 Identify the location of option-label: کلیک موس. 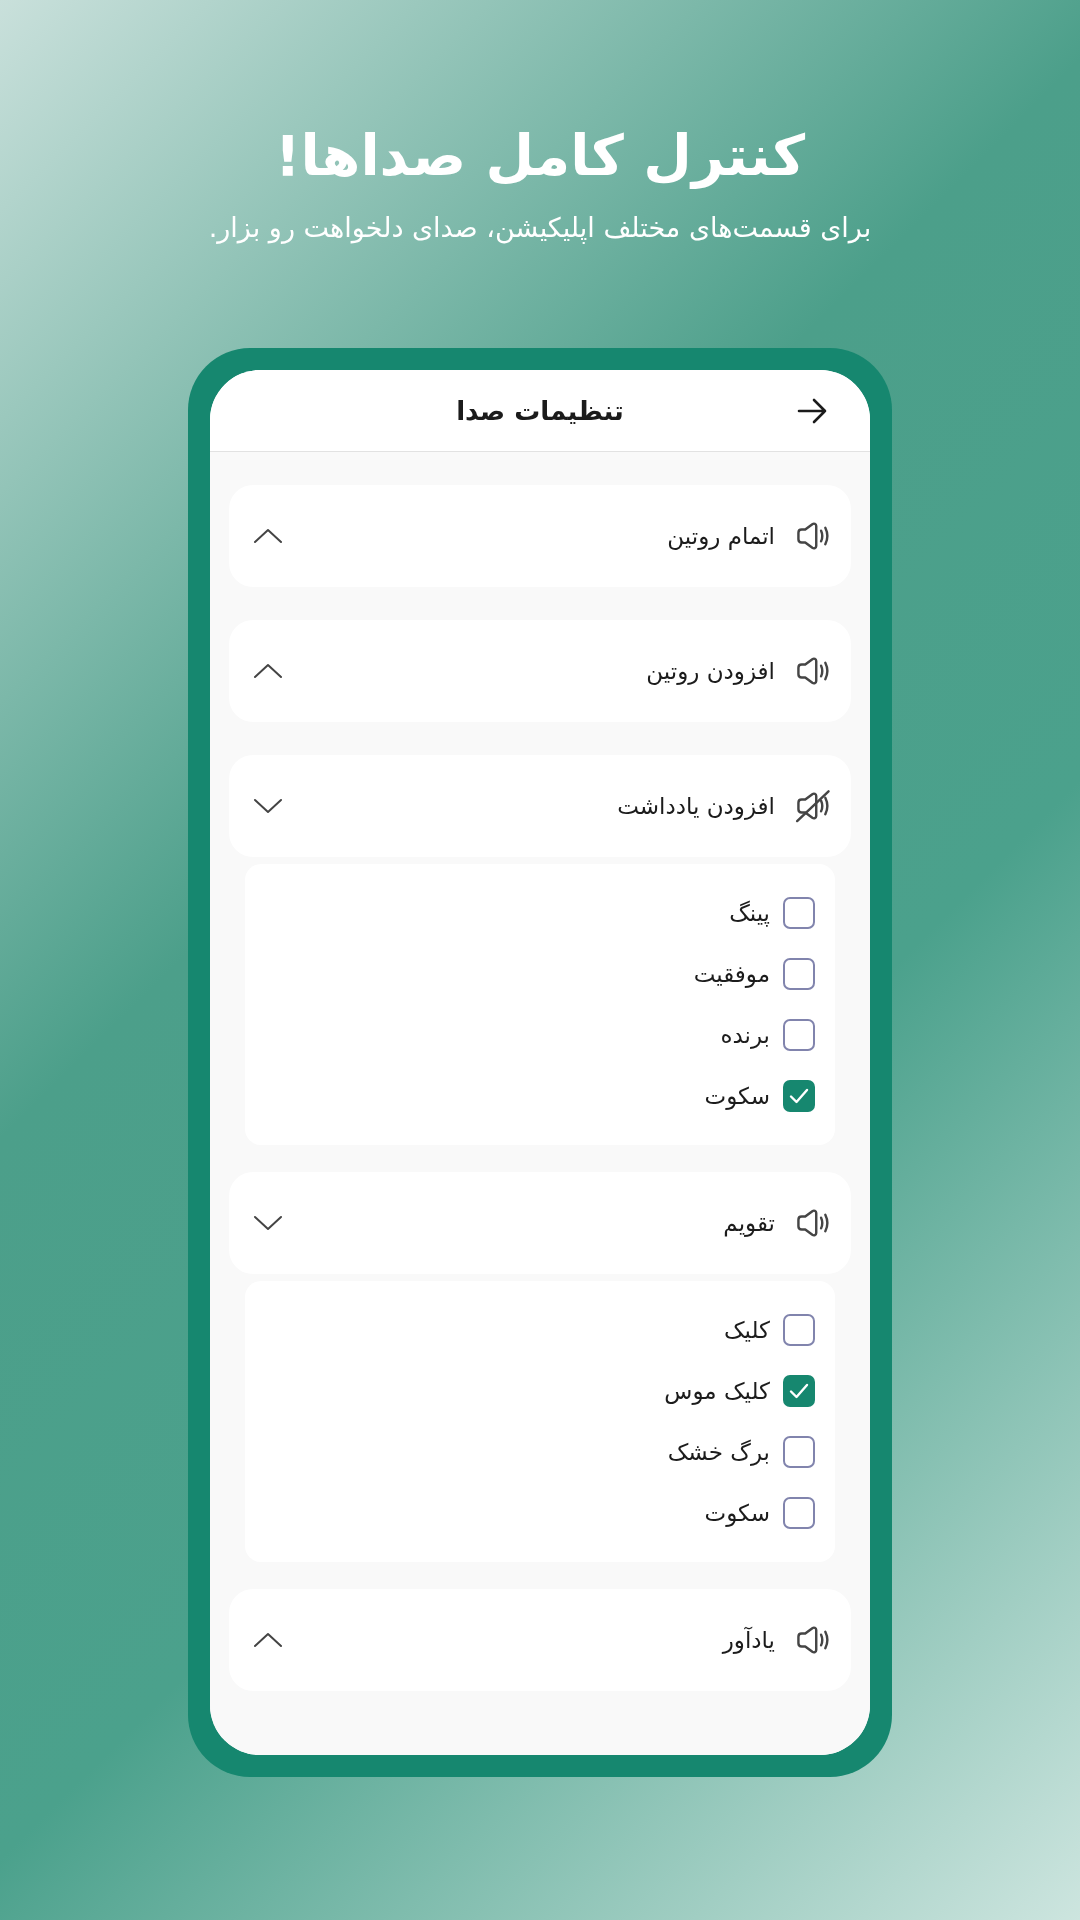
(717, 1391).